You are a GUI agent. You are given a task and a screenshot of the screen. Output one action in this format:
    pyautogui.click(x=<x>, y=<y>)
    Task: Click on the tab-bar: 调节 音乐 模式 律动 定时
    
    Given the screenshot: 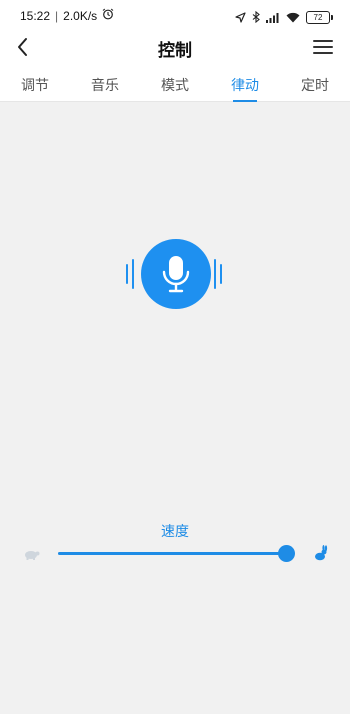 What is the action you would take?
    pyautogui.click(x=175, y=83)
    